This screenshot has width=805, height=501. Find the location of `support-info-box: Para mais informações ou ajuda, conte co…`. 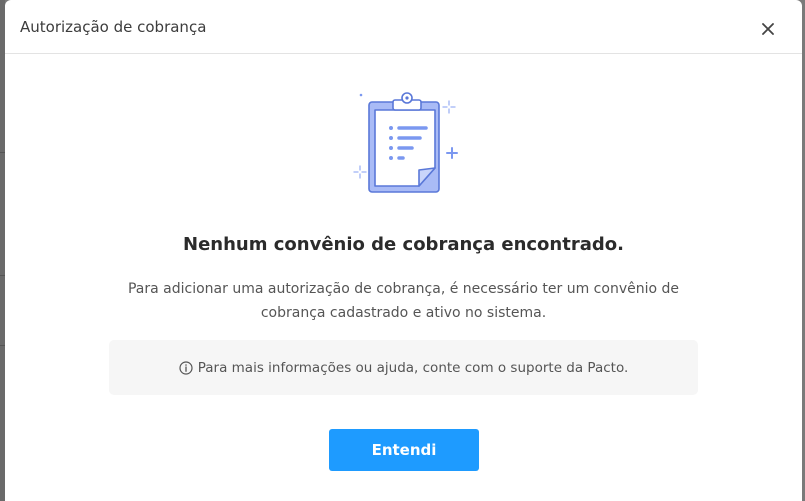

support-info-box: Para mais informações ou ajuda, conte co… is located at coordinates (403, 367).